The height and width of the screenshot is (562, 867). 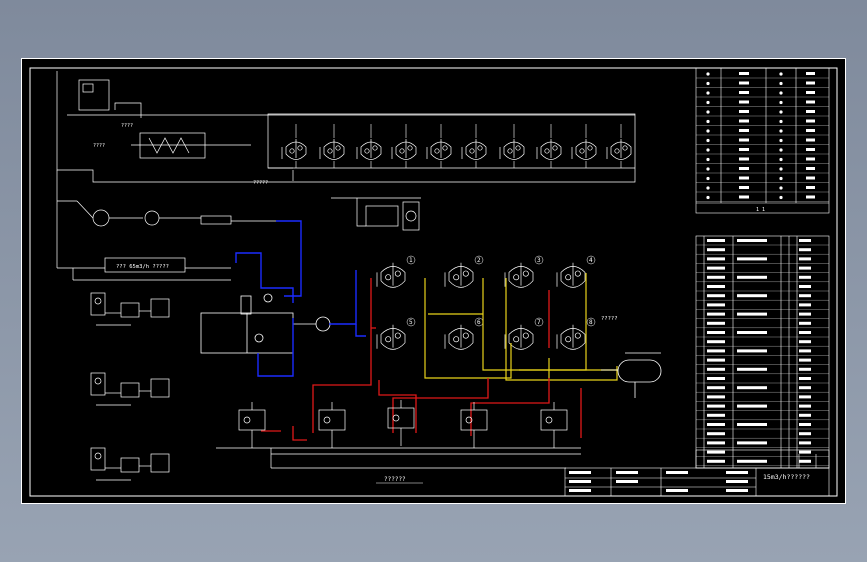 What do you see at coordinates (762, 352) in the screenshot?
I see `equipment-rows` at bounding box center [762, 352].